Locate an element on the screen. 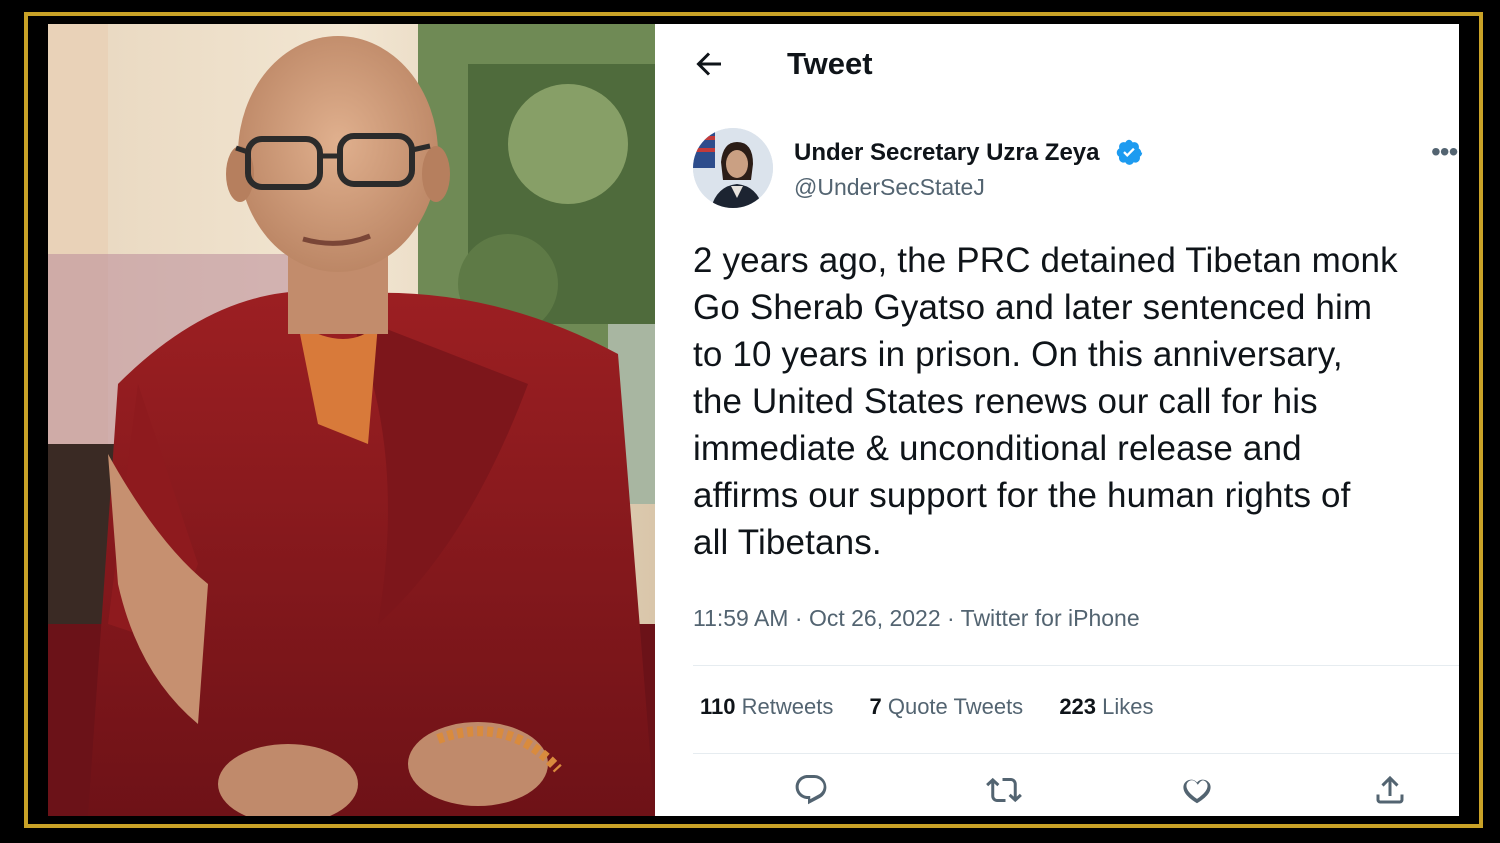 This screenshot has height=843, width=1500. reply-icon is located at coordinates (811, 790).